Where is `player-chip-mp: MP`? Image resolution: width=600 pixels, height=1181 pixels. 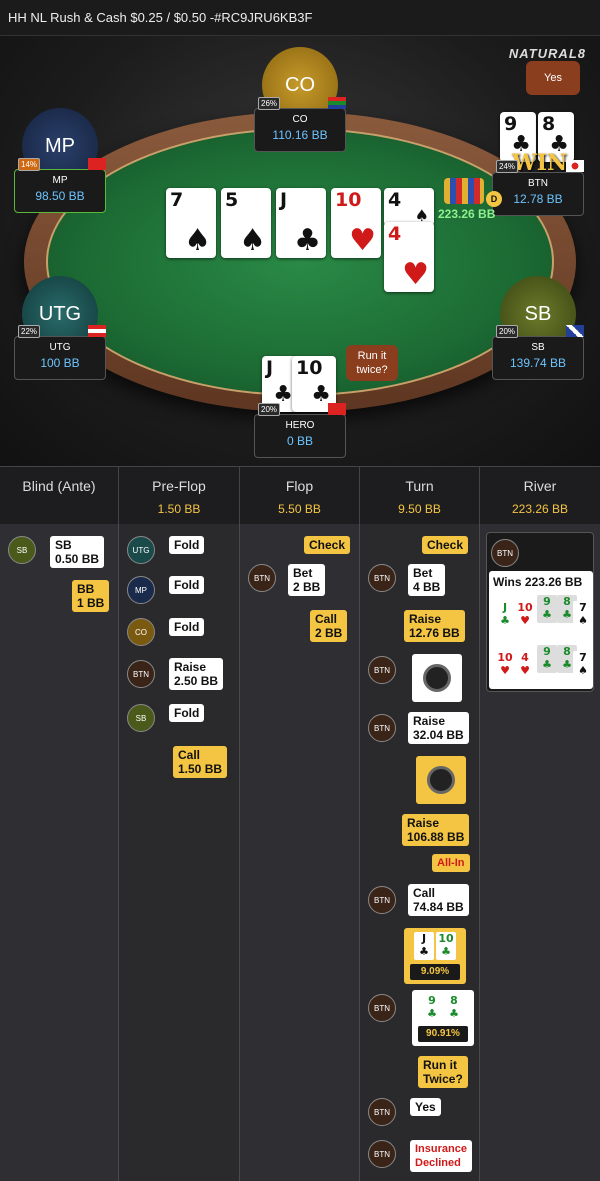 player-chip-mp: MP is located at coordinates (141, 590).